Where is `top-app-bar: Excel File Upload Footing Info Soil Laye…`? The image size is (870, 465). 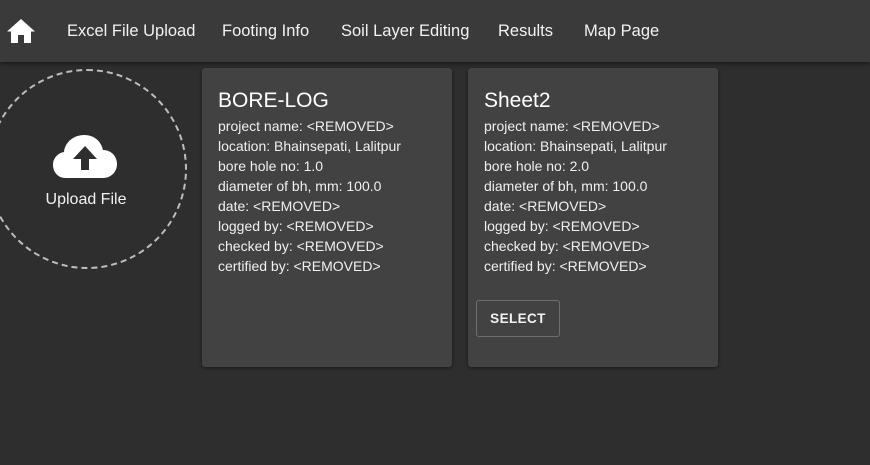 top-app-bar: Excel File Upload Footing Info Soil Laye… is located at coordinates (435, 31).